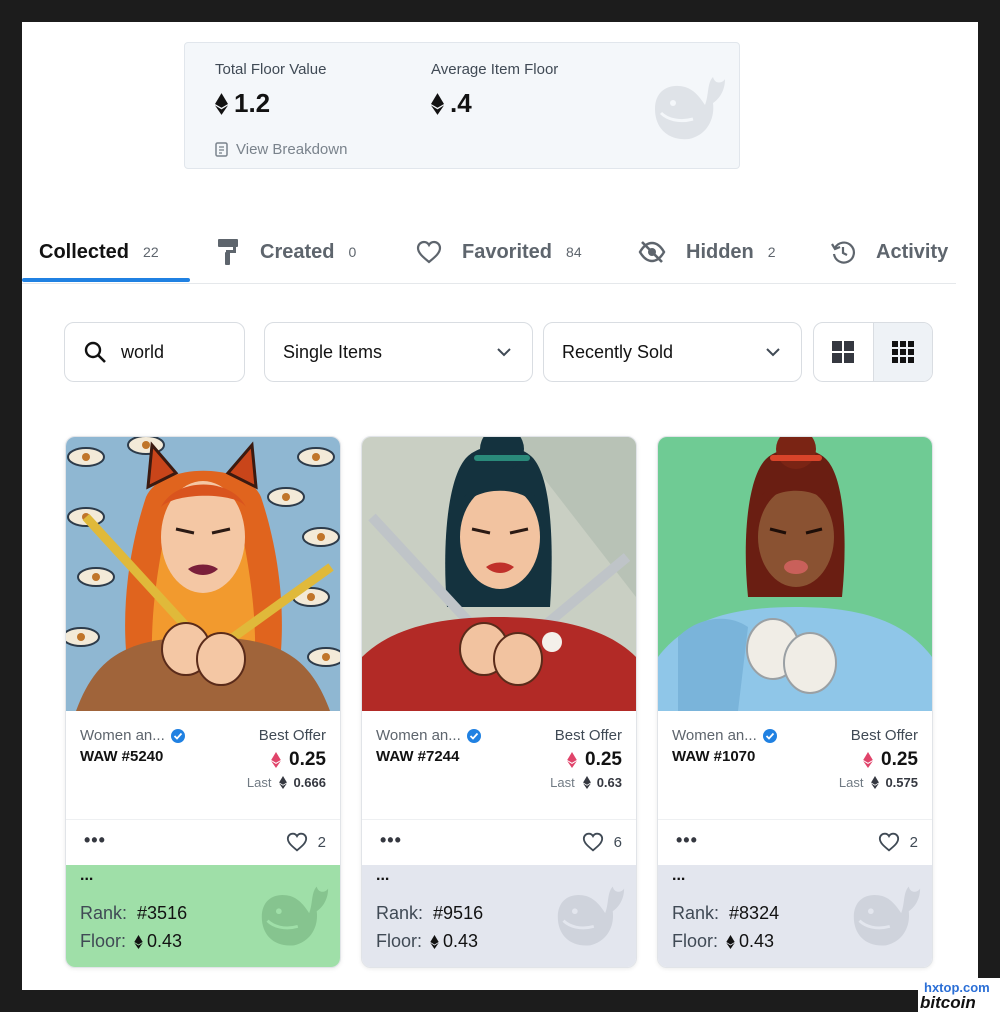  What do you see at coordinates (461, 103) in the screenshot?
I see `average-floor-value: .4` at bounding box center [461, 103].